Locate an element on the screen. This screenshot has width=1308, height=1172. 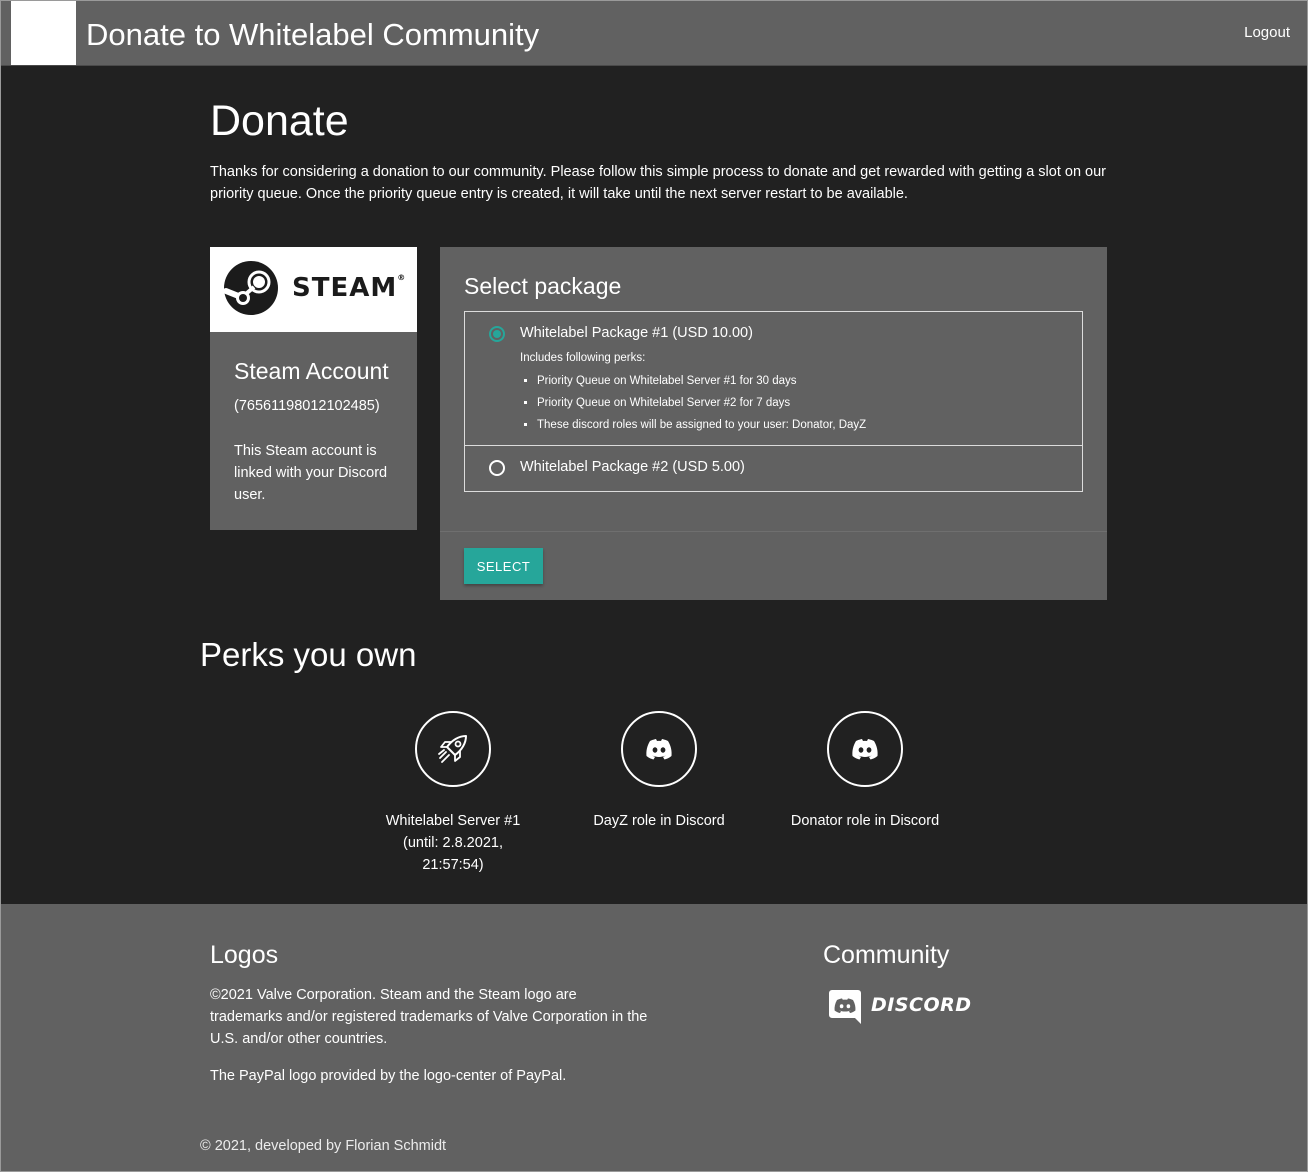
logout-link: Logout is located at coordinates (1267, 32).